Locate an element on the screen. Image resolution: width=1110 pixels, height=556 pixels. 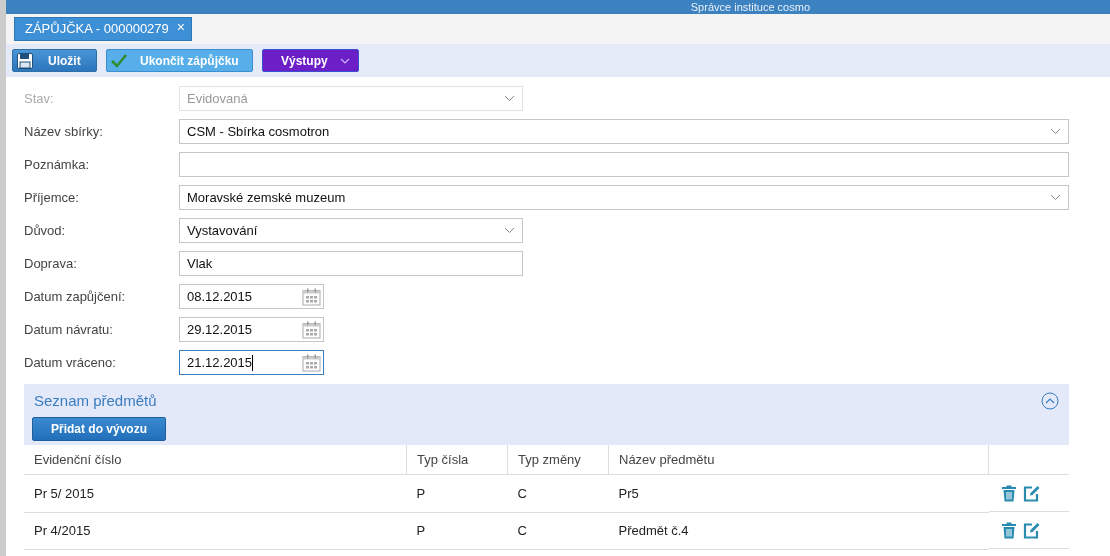
table-cell: Pr 5/ 2015 is located at coordinates (215, 493).